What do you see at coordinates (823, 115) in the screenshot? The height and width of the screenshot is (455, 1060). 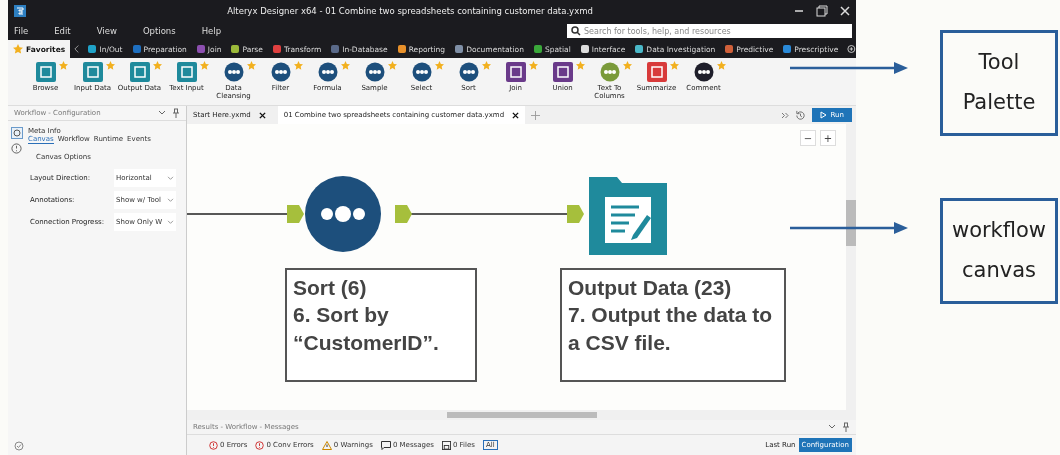 I see `play-icon` at bounding box center [823, 115].